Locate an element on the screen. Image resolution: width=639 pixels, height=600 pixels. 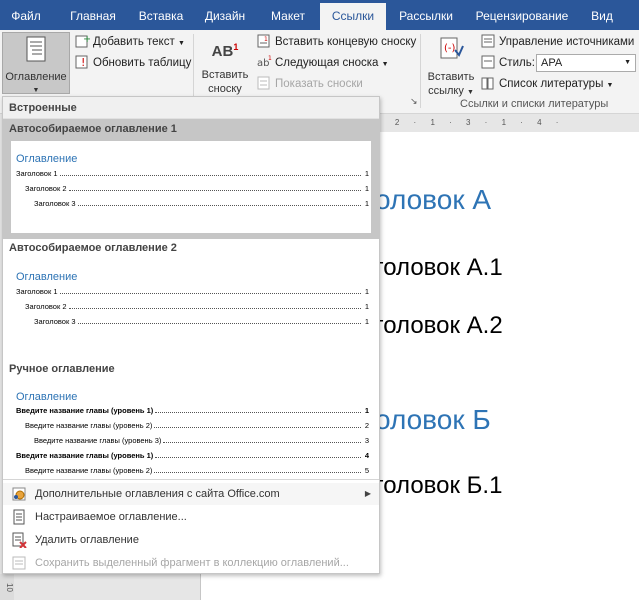
add-text-button: + Добавить текст ▼ is located at coordinates (129, 42).